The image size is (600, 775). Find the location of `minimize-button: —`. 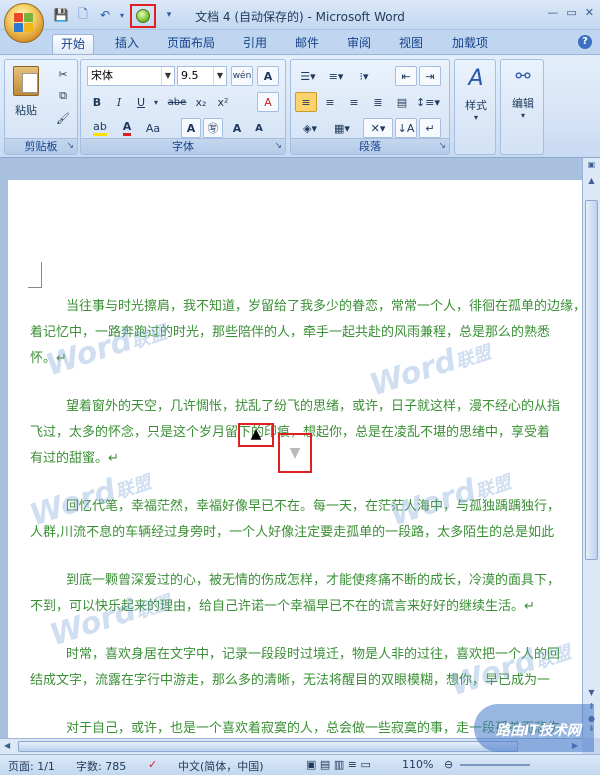

minimize-button: — is located at coordinates (552, 12).